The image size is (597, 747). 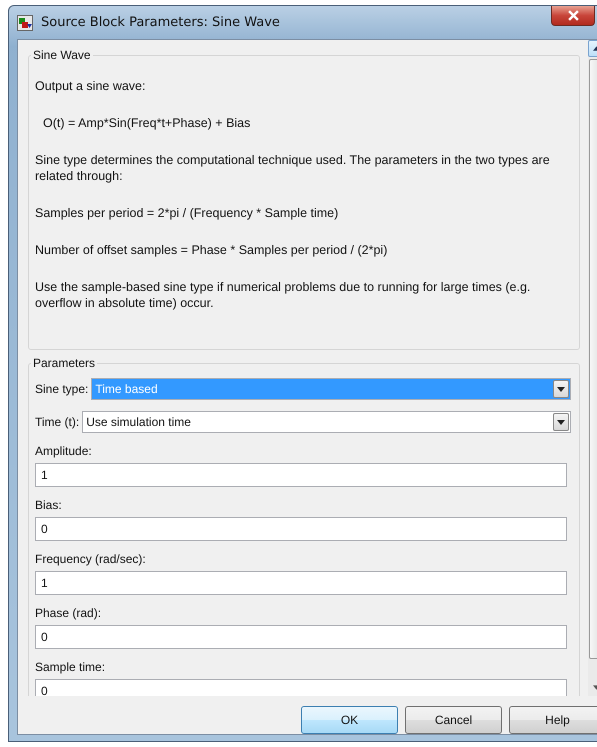 I want to click on description-text: Number of offset samples = Phase * Samples per period / (2*pi), so click(x=211, y=250).